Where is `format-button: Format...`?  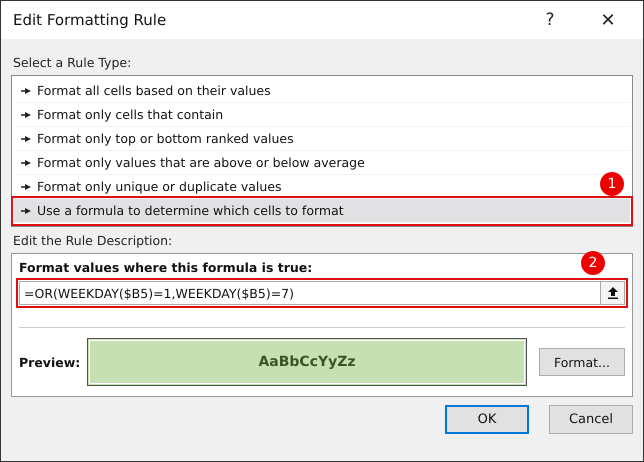
format-button: Format... is located at coordinates (582, 362).